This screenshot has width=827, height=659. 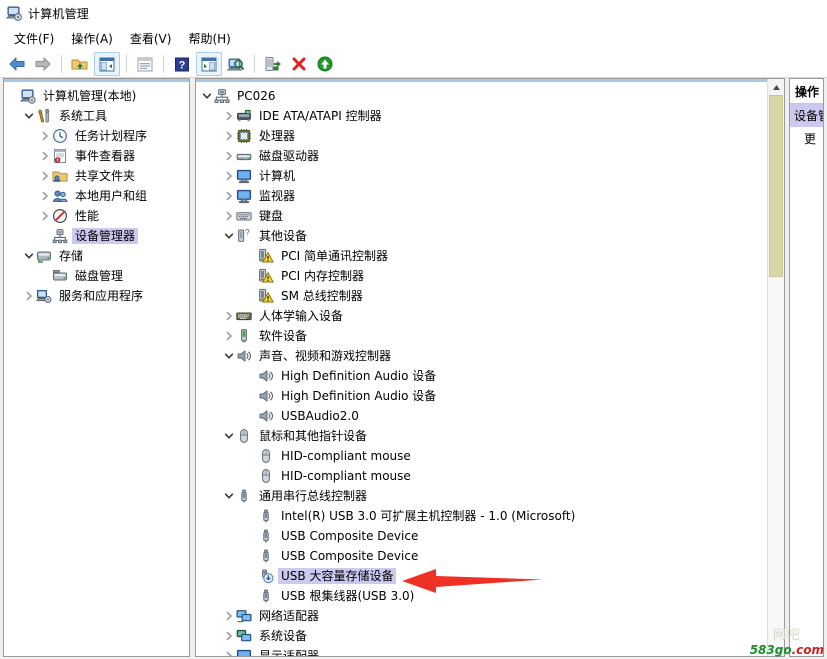 What do you see at coordinates (481, 651) in the screenshot?
I see `device-node-display-adapters: 显示适配器` at bounding box center [481, 651].